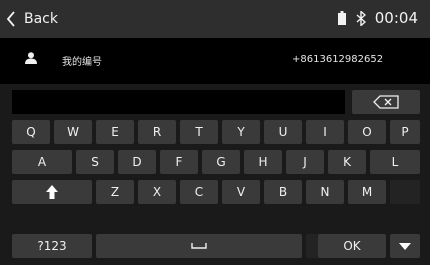 This screenshot has width=438, height=265. I want to click on key-c: C, so click(199, 192).